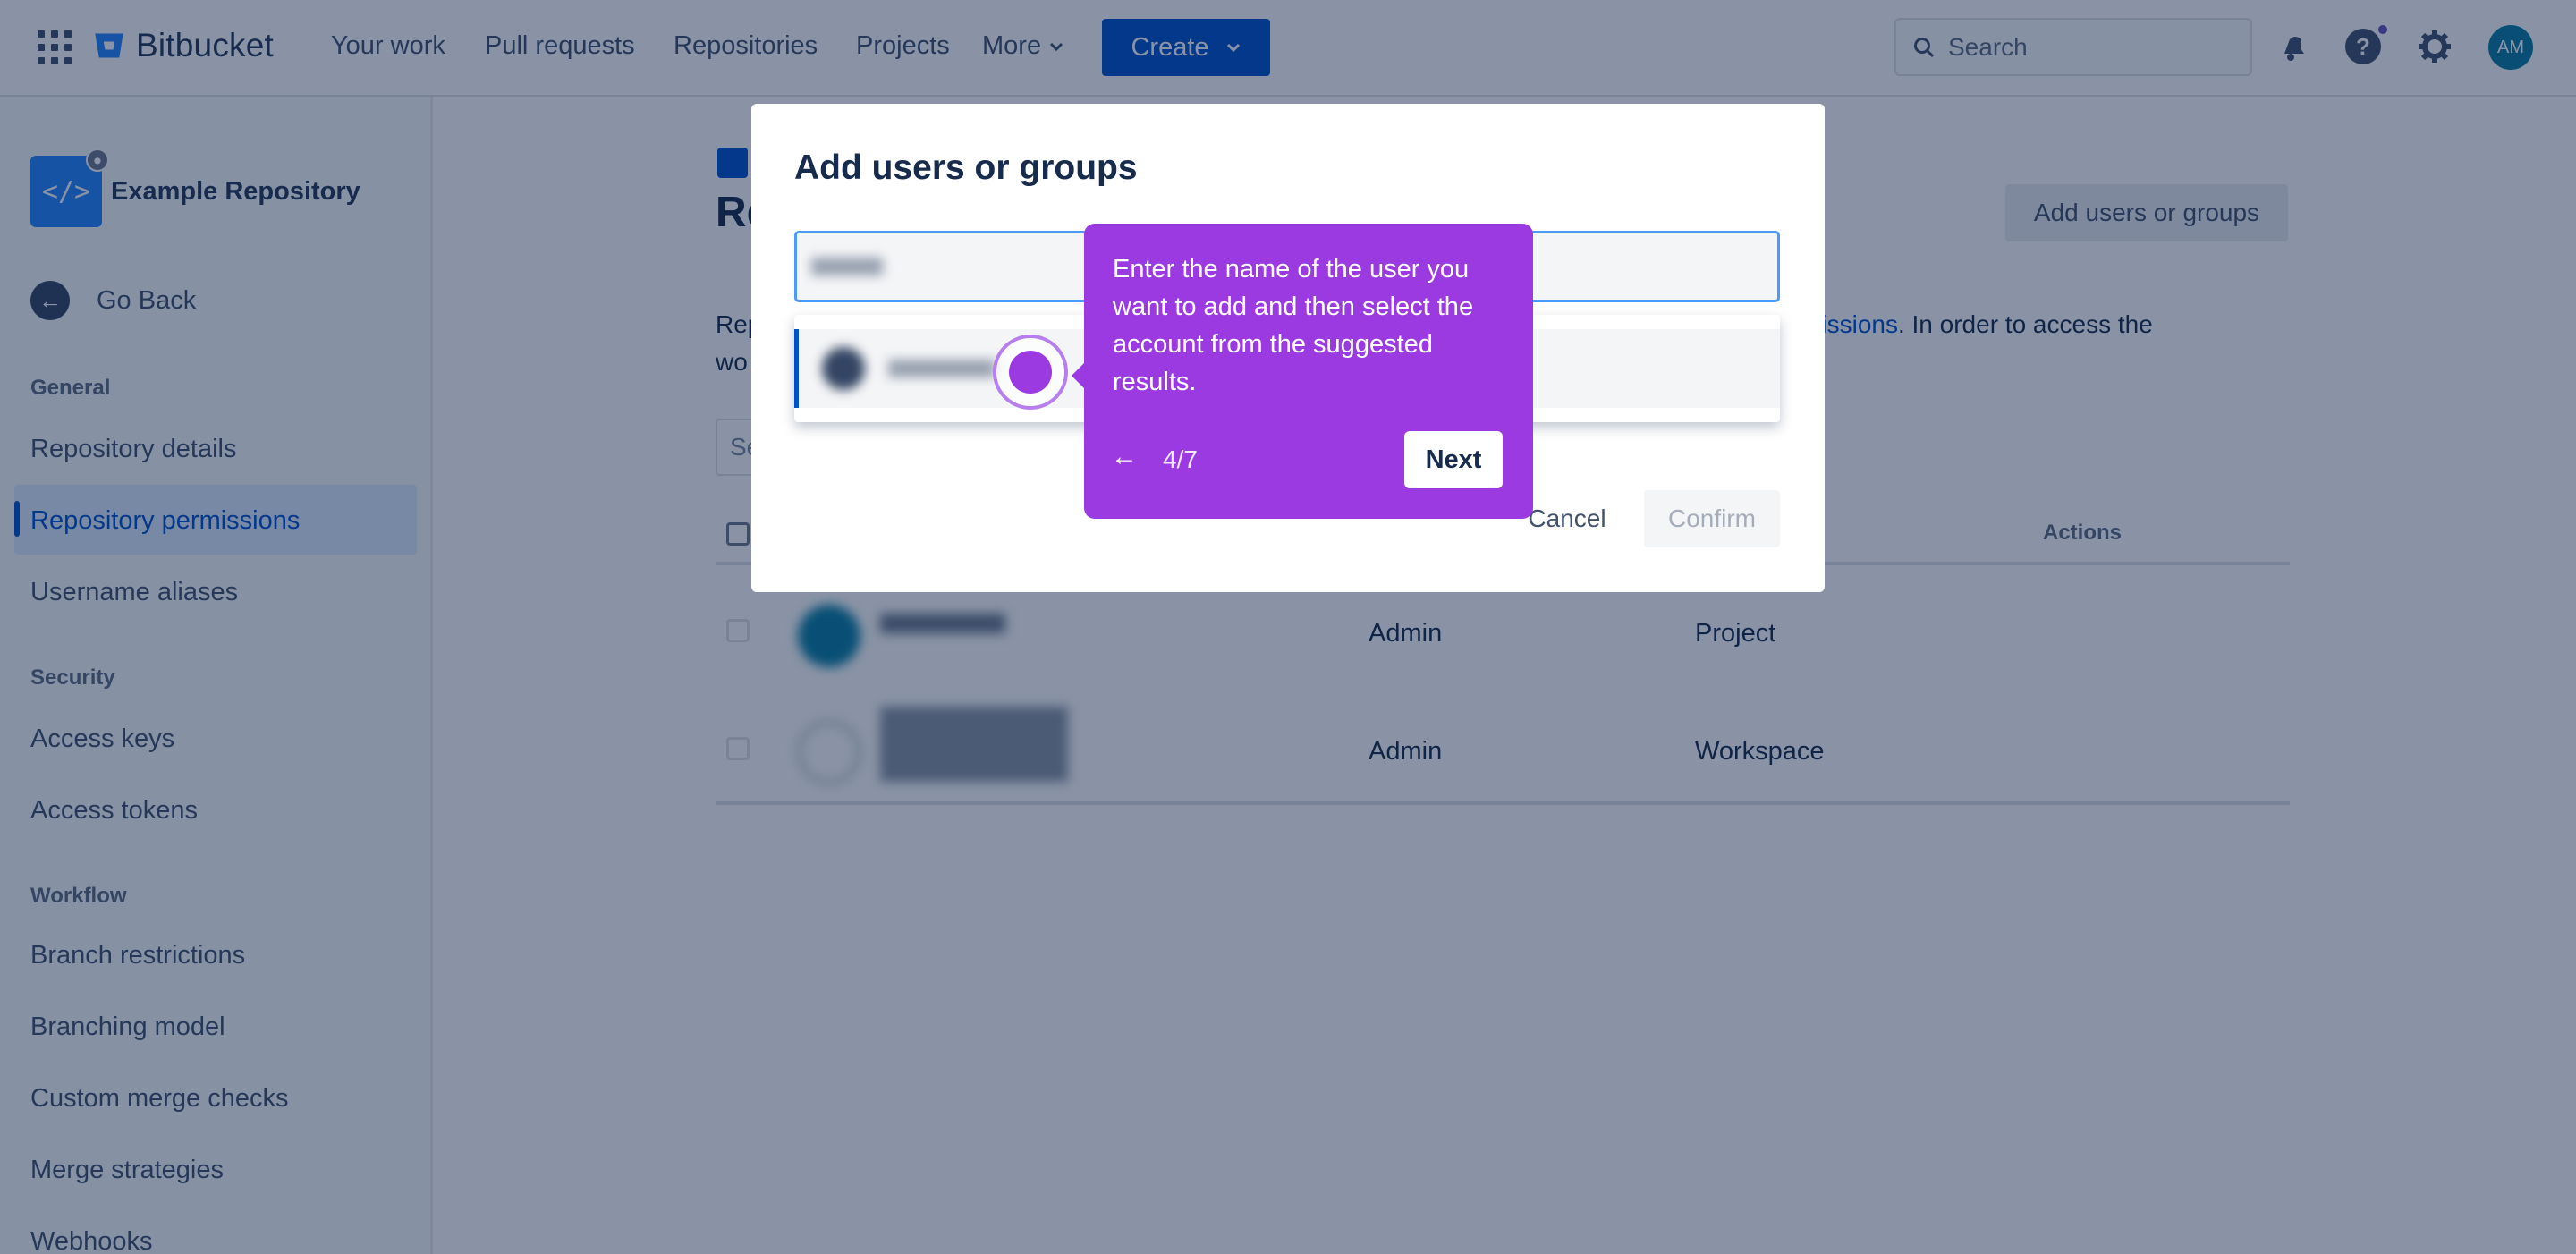 Image resolution: width=2576 pixels, height=1254 pixels. Describe the element at coordinates (1030, 372) in the screenshot. I see `tour-hotspot` at that location.